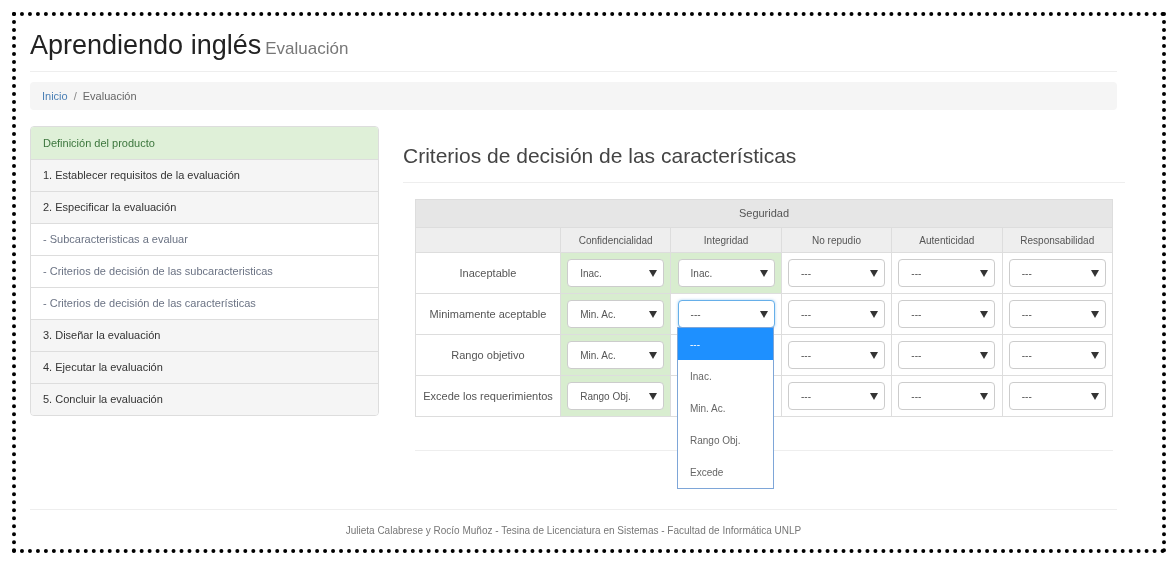 This screenshot has width=1176, height=563. What do you see at coordinates (204, 143) in the screenshot?
I see `sidebar-header: Definición del producto` at bounding box center [204, 143].